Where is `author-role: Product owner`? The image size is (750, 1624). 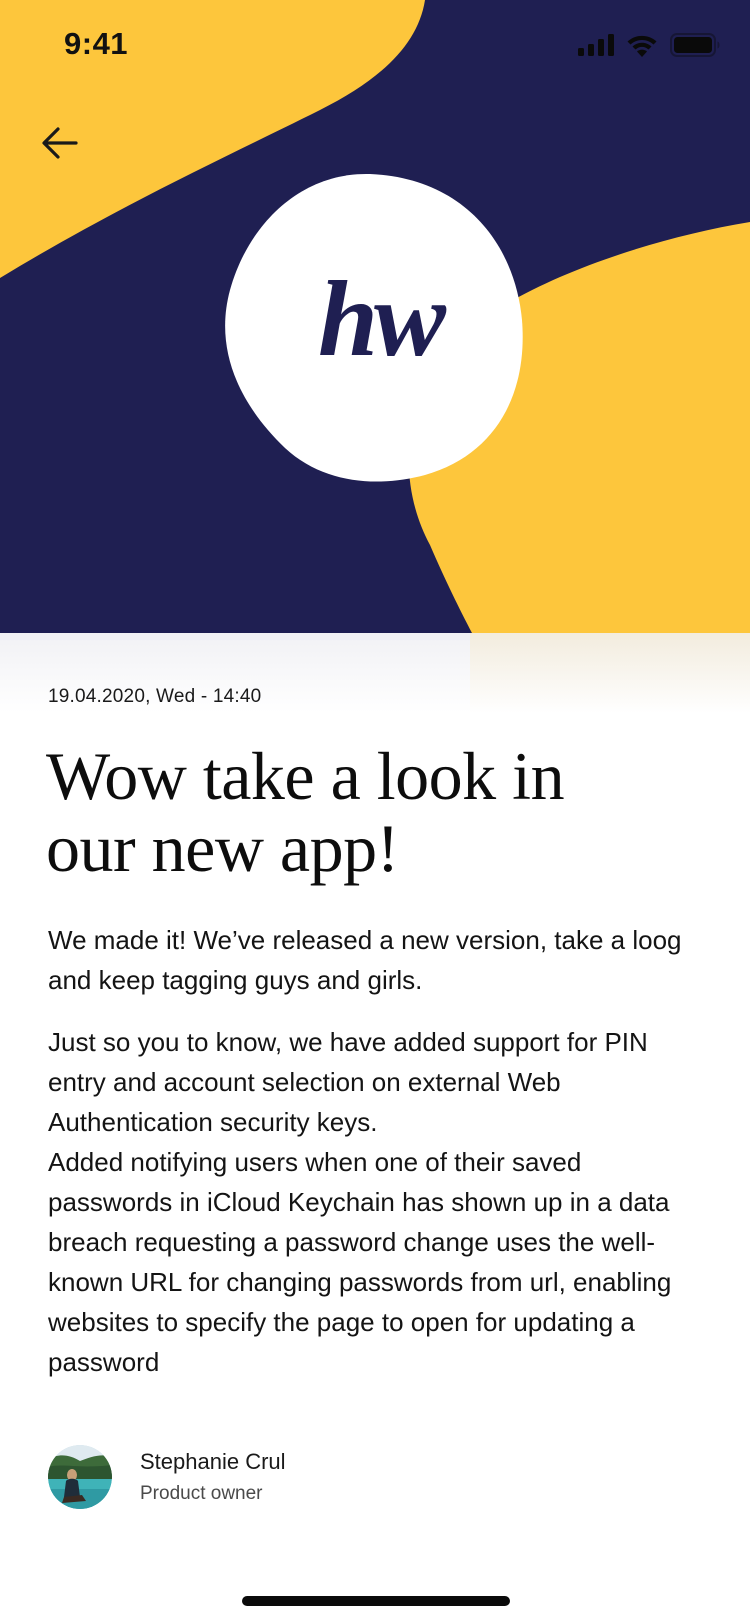 author-role: Product owner is located at coordinates (201, 1493).